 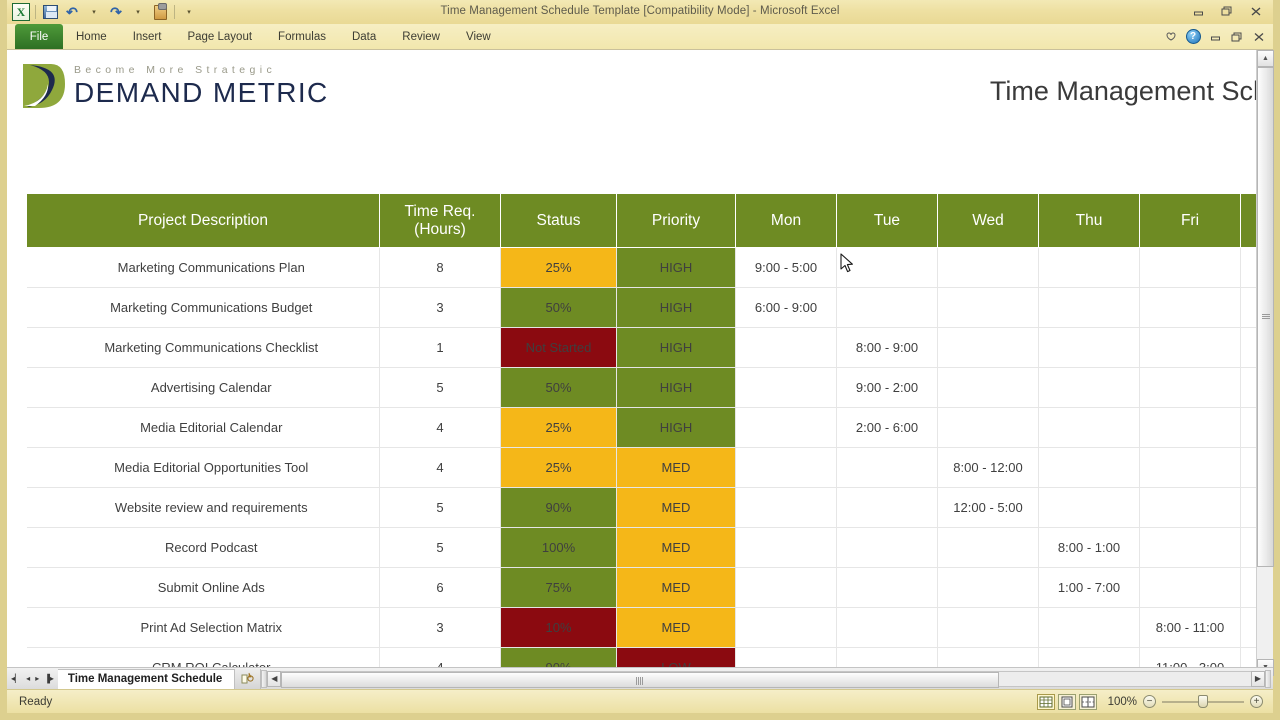 I want to click on cell-status: 10%, so click(x=558, y=627).